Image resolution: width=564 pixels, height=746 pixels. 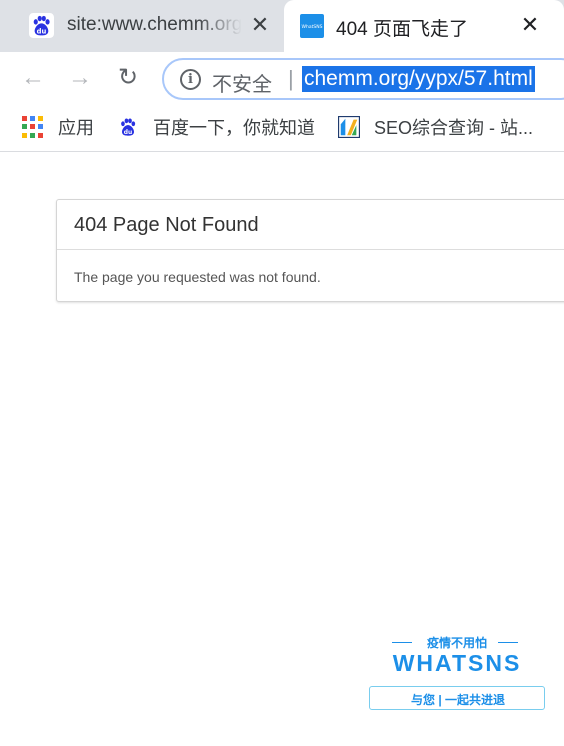 I want to click on url-text: chemm.org/yypx/57.html, so click(x=418, y=79).